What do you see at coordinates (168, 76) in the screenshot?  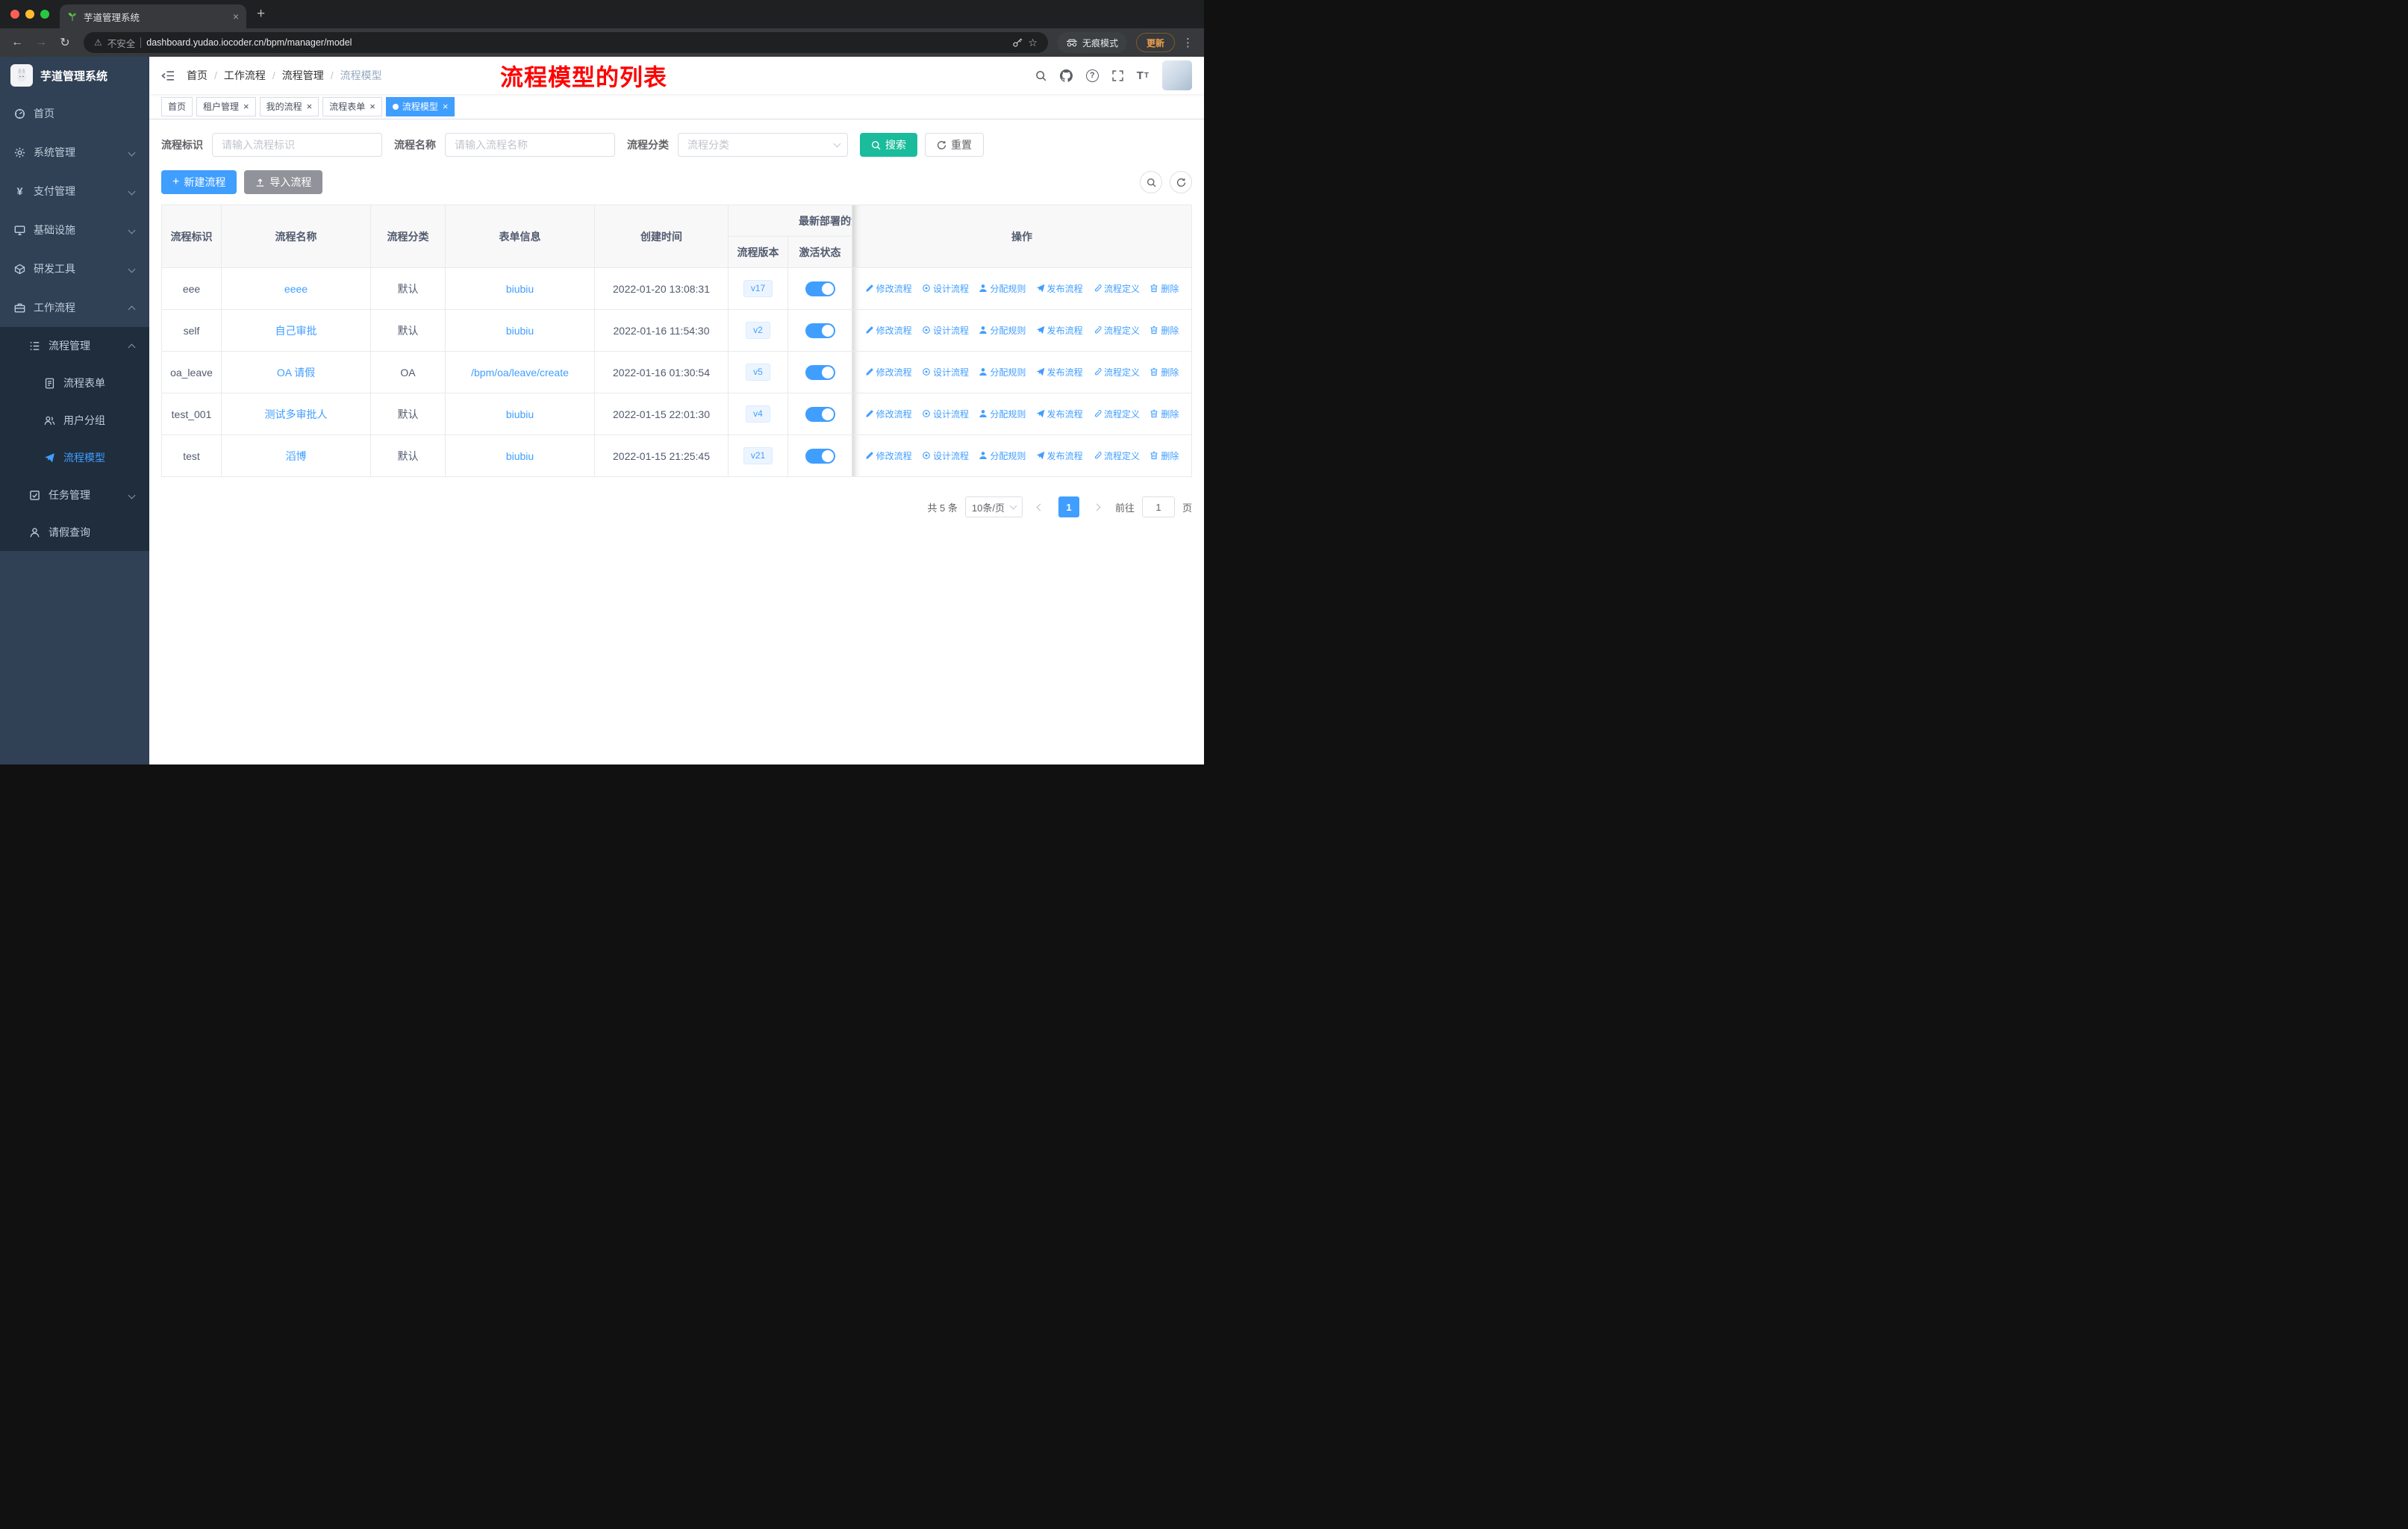 I see `sidebar-toggle-button` at bounding box center [168, 76].